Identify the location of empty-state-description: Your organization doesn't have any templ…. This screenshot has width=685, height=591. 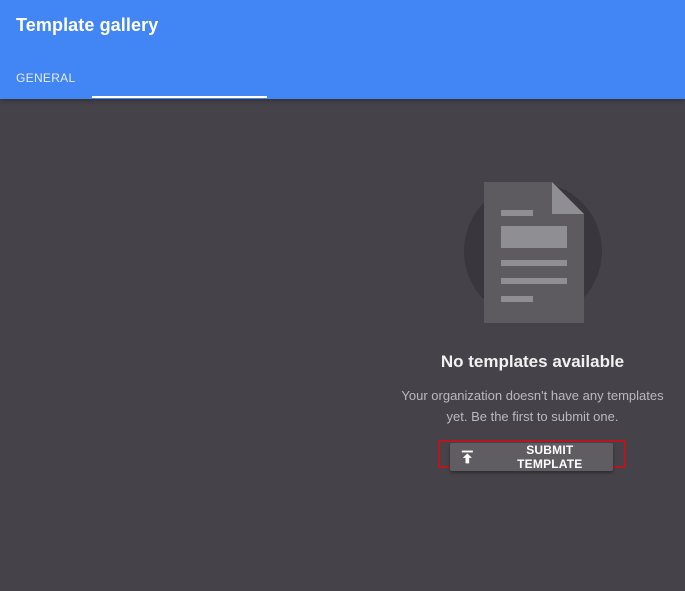
(532, 406).